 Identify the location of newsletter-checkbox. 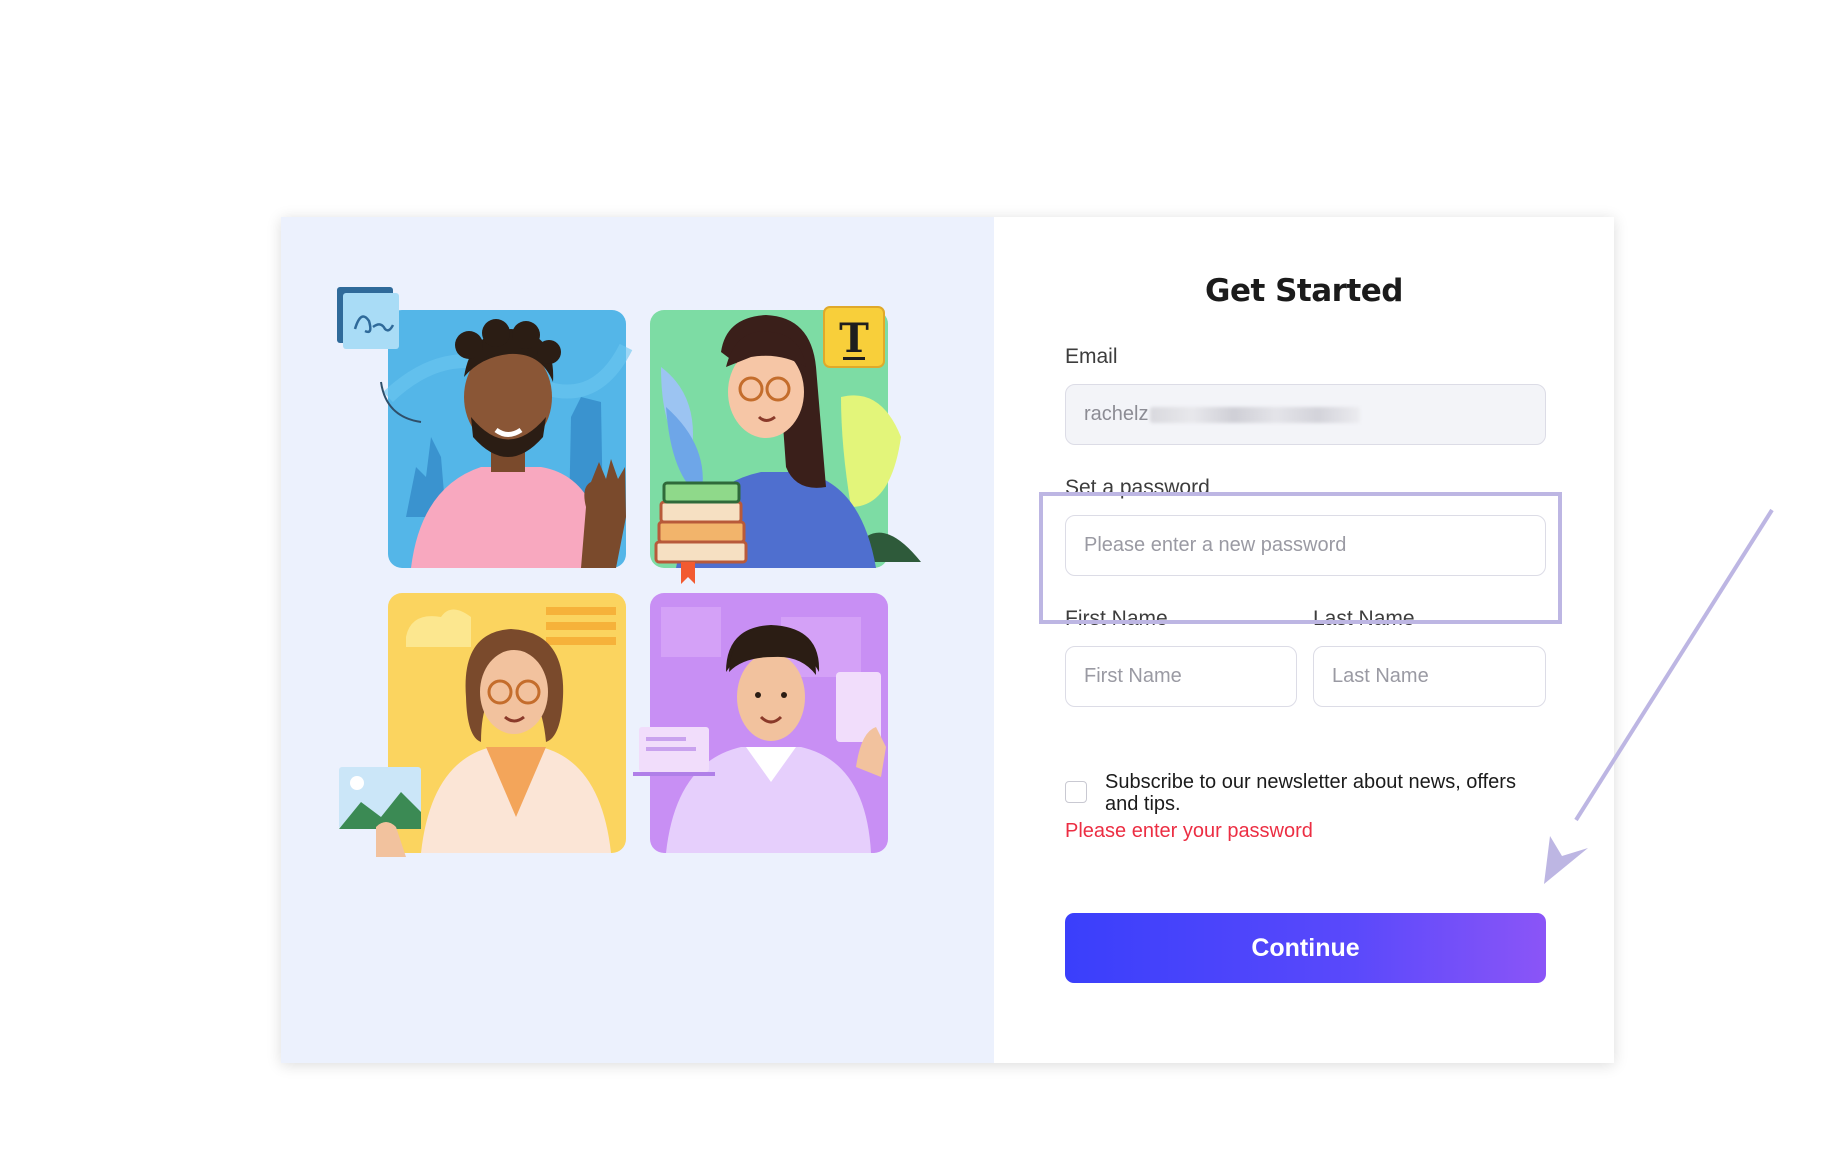
(1076, 792).